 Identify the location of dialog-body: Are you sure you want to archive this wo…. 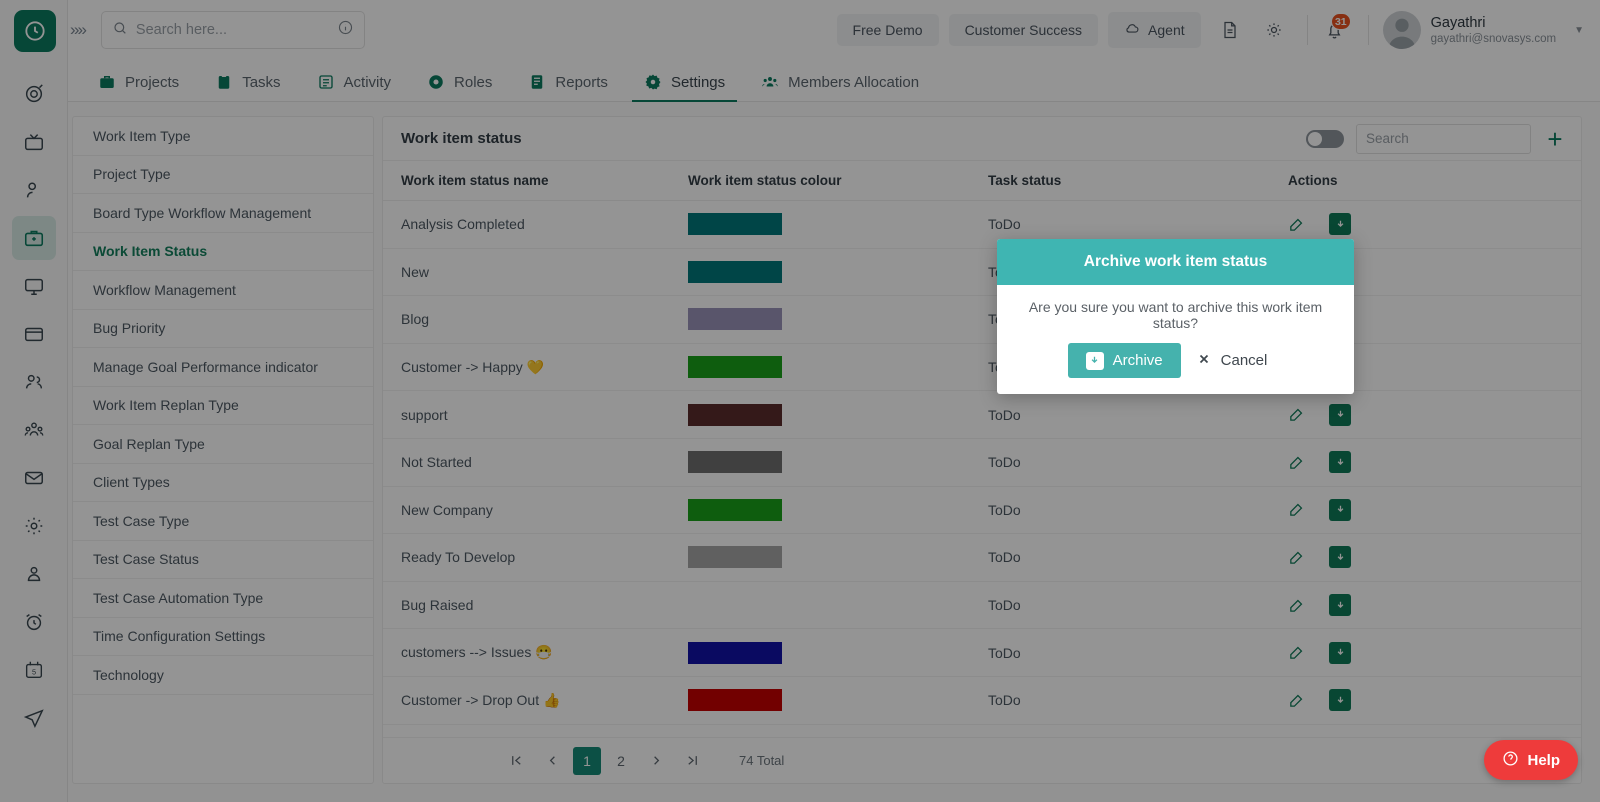
(1175, 339).